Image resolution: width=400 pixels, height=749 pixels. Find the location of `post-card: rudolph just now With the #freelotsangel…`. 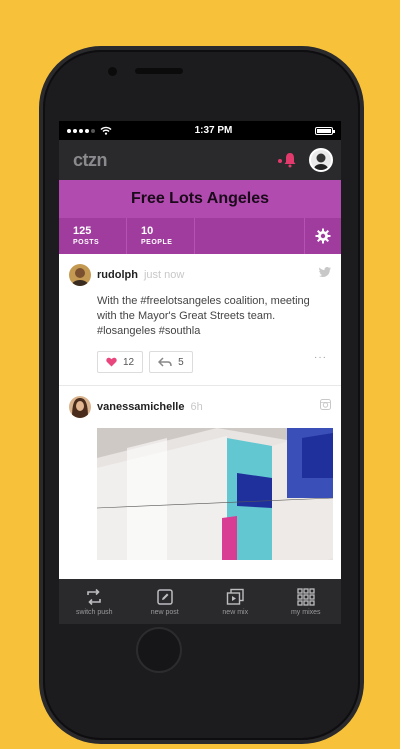

post-card: rudolph just now With the #freelotsangel… is located at coordinates (200, 320).